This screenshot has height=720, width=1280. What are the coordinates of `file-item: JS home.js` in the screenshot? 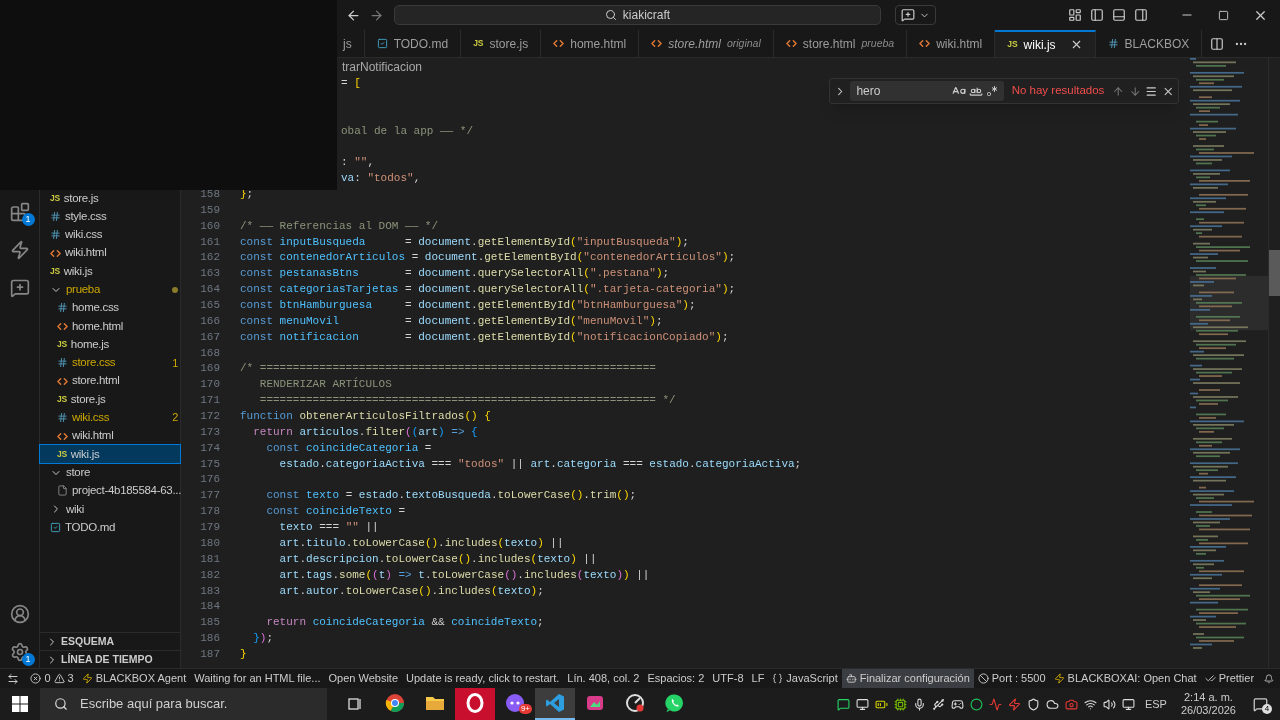 It's located at (110, 344).